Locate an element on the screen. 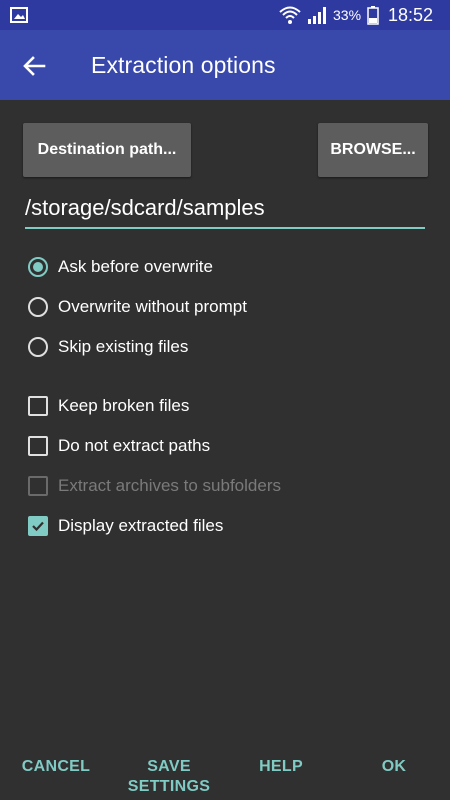 This screenshot has width=450, height=800. radio-ask-before-overwrite: Ask before overwrite is located at coordinates (120, 267).